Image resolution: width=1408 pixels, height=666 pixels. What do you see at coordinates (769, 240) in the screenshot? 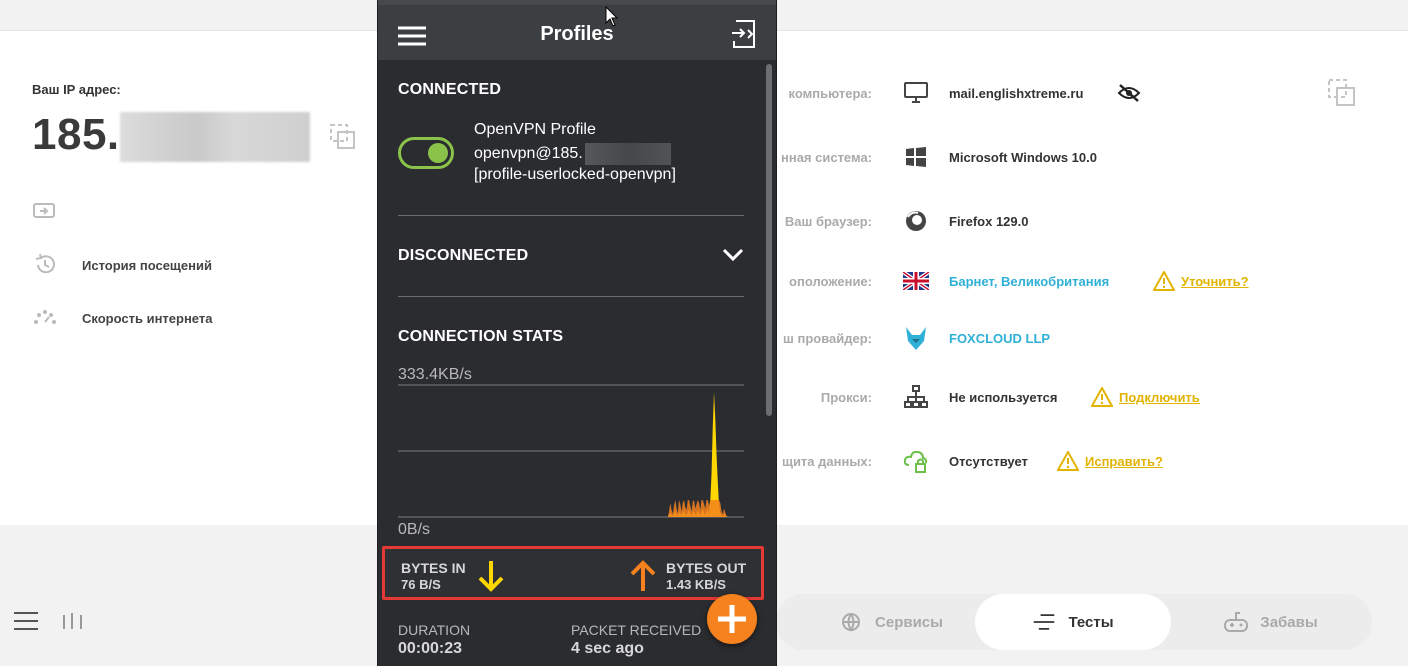
I see `panel-scrollbar` at bounding box center [769, 240].